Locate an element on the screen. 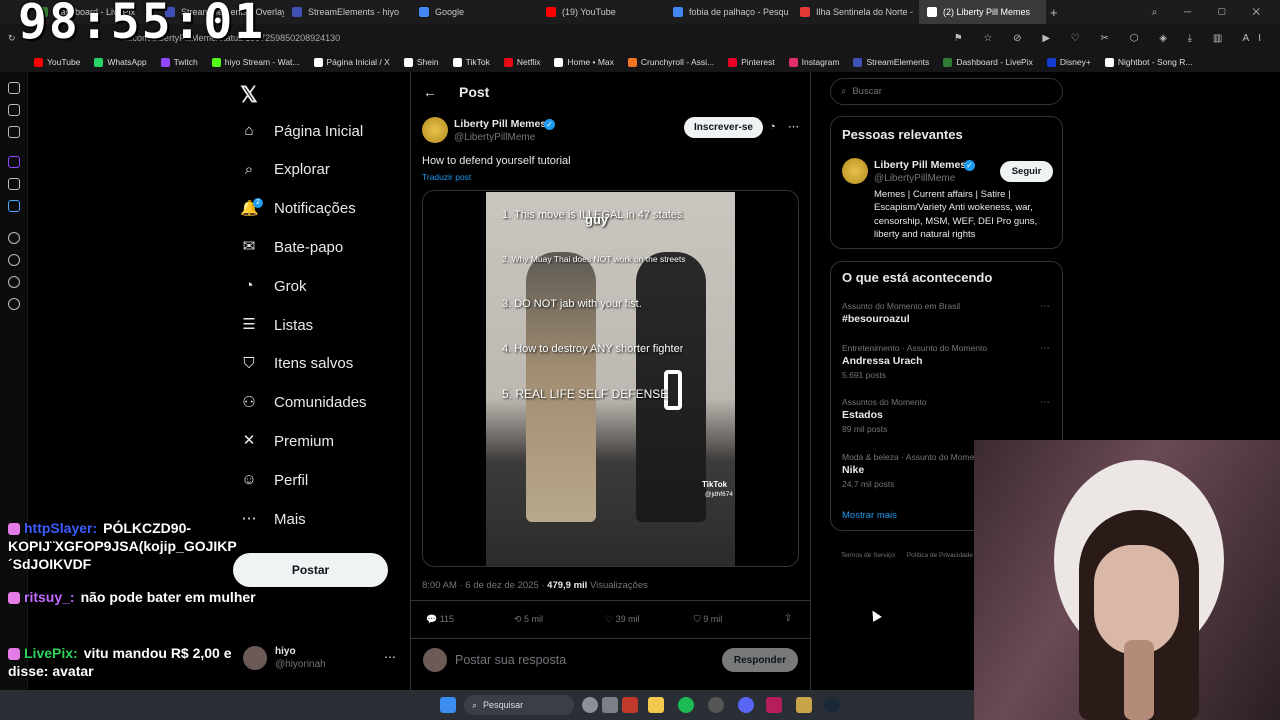 The width and height of the screenshot is (1280, 720). x-sidebar-icon is located at coordinates (14, 184).